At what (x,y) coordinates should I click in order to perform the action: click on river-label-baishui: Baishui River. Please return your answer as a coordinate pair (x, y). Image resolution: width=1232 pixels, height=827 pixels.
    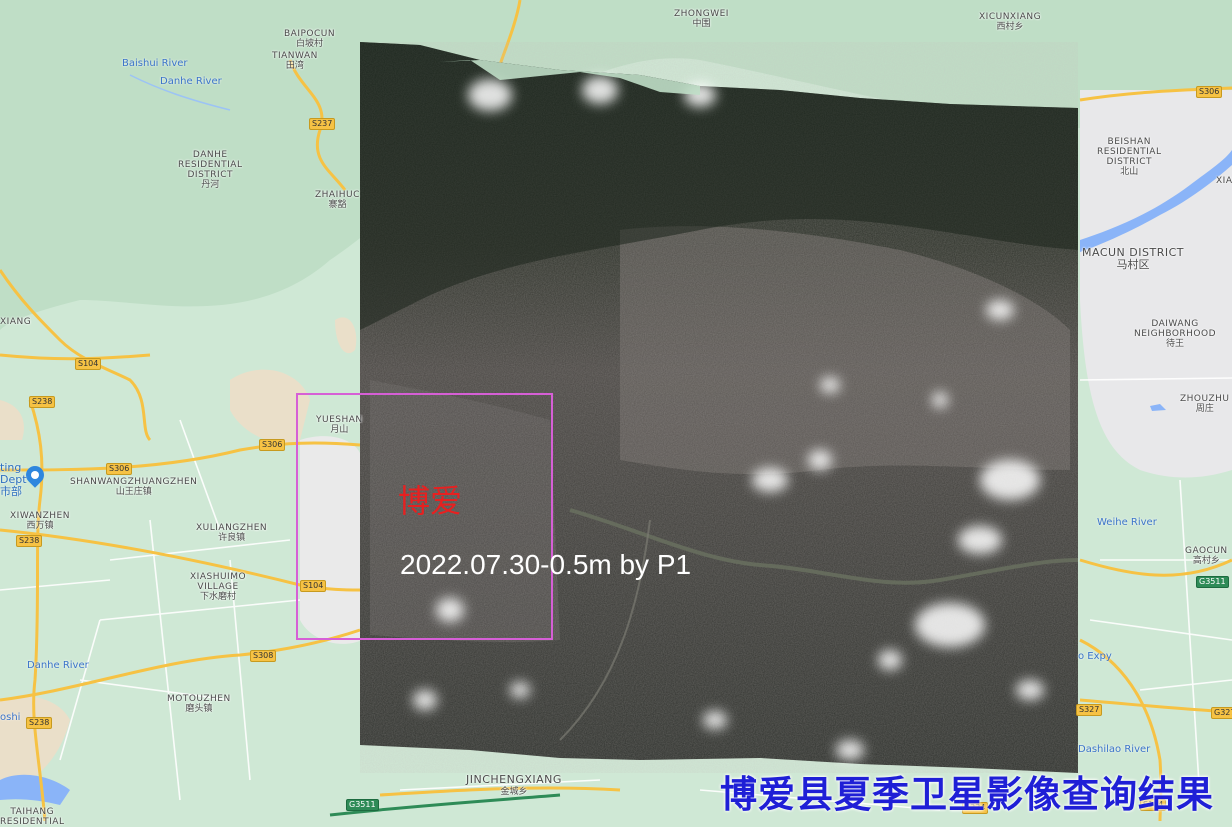
    Looking at the image, I should click on (155, 63).